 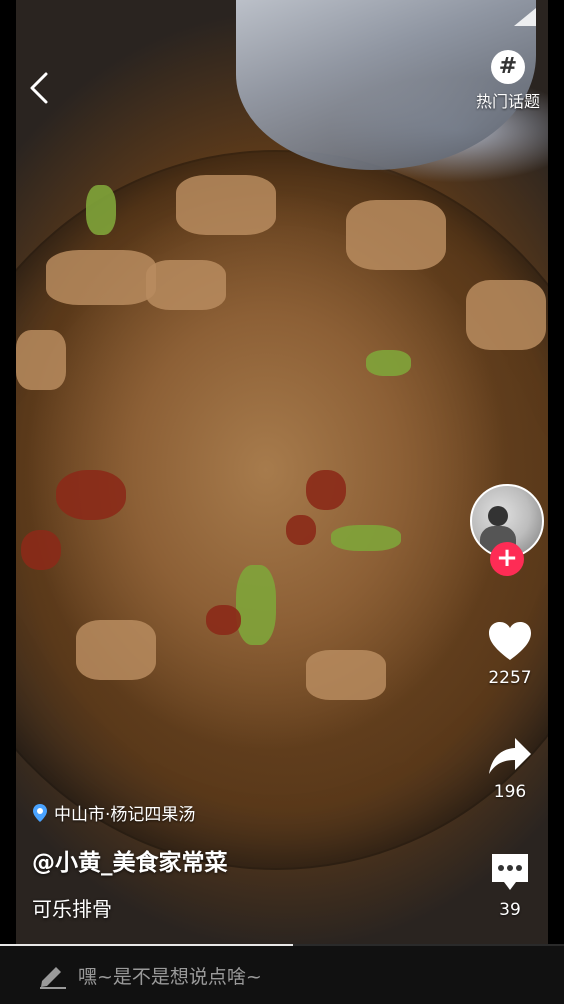 I want to click on comment-placeholder: 嘿~是不是想说点啥~, so click(x=170, y=976).